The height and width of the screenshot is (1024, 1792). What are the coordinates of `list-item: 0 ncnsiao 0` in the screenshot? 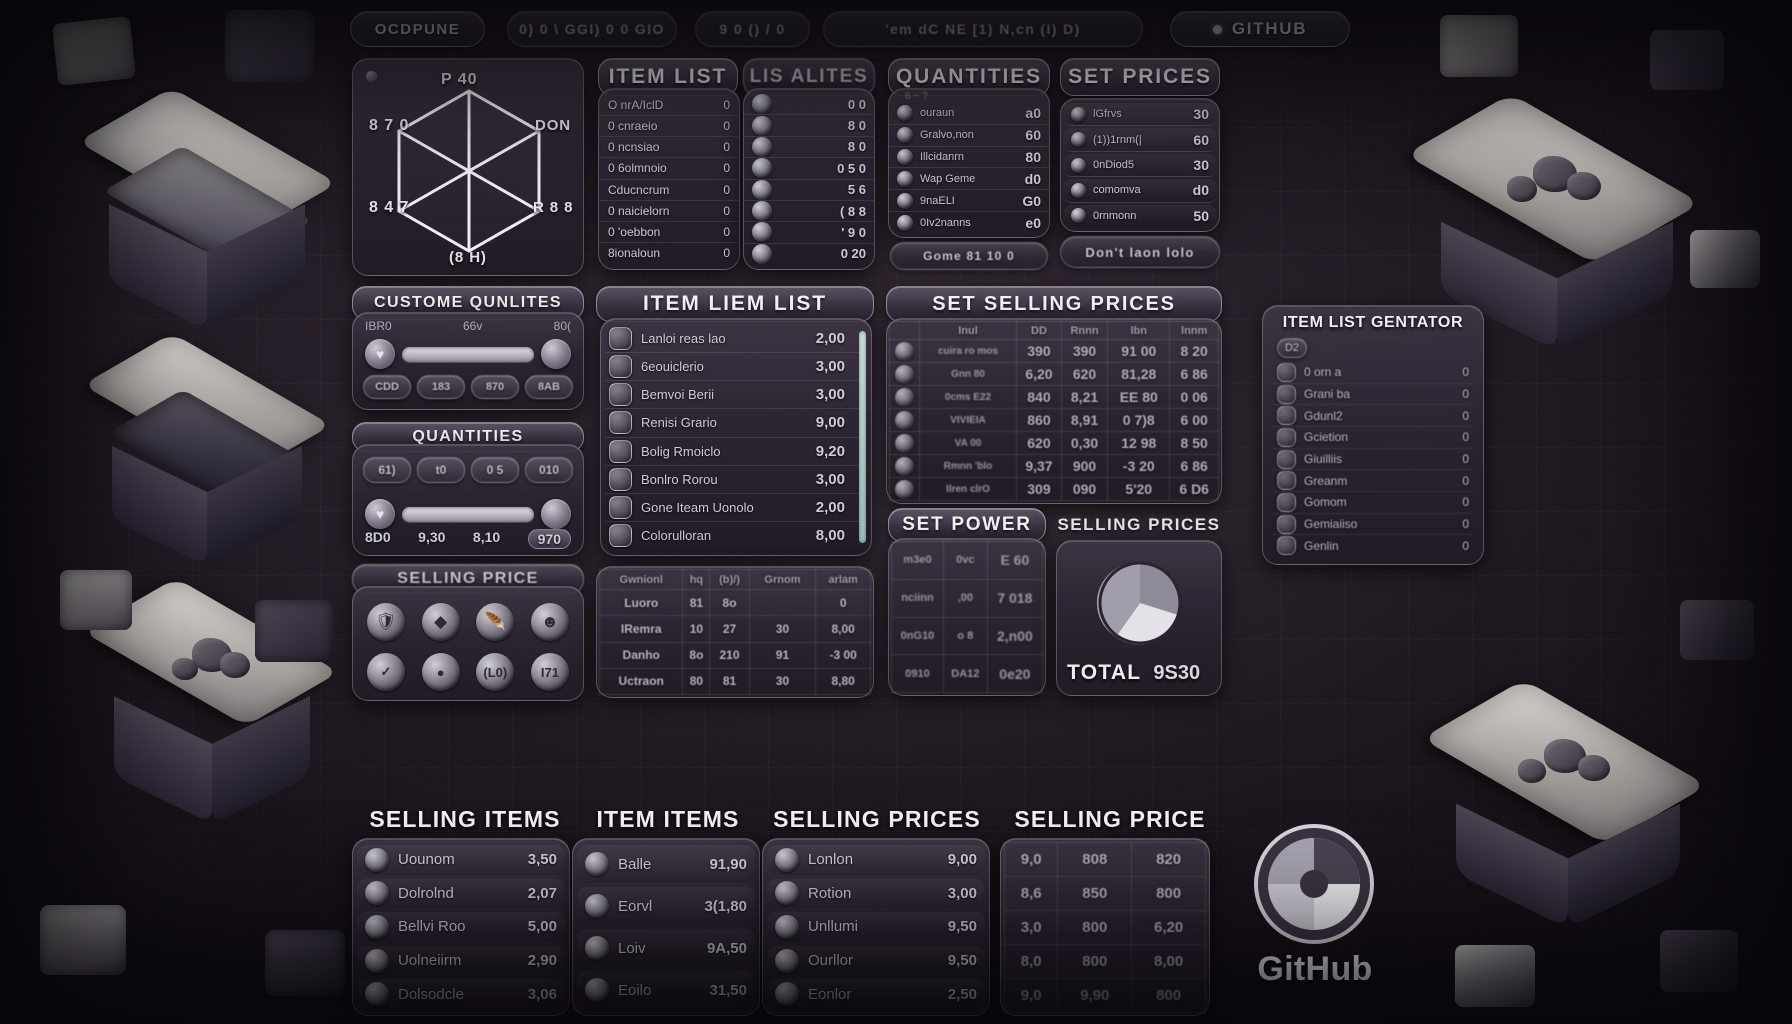 It's located at (669, 148).